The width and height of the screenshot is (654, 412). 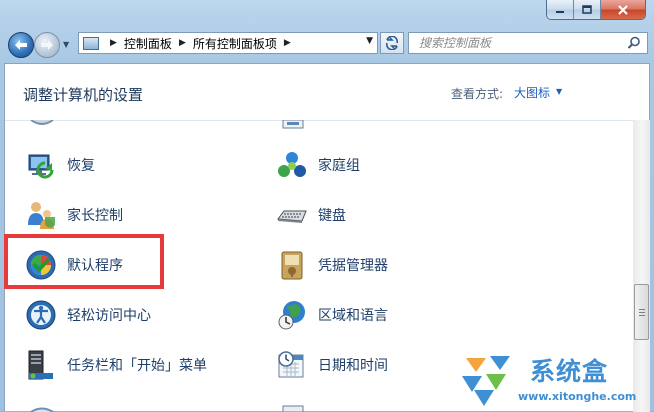 I want to click on control-panel-item-date-time: 日期和时间, so click(x=332, y=365).